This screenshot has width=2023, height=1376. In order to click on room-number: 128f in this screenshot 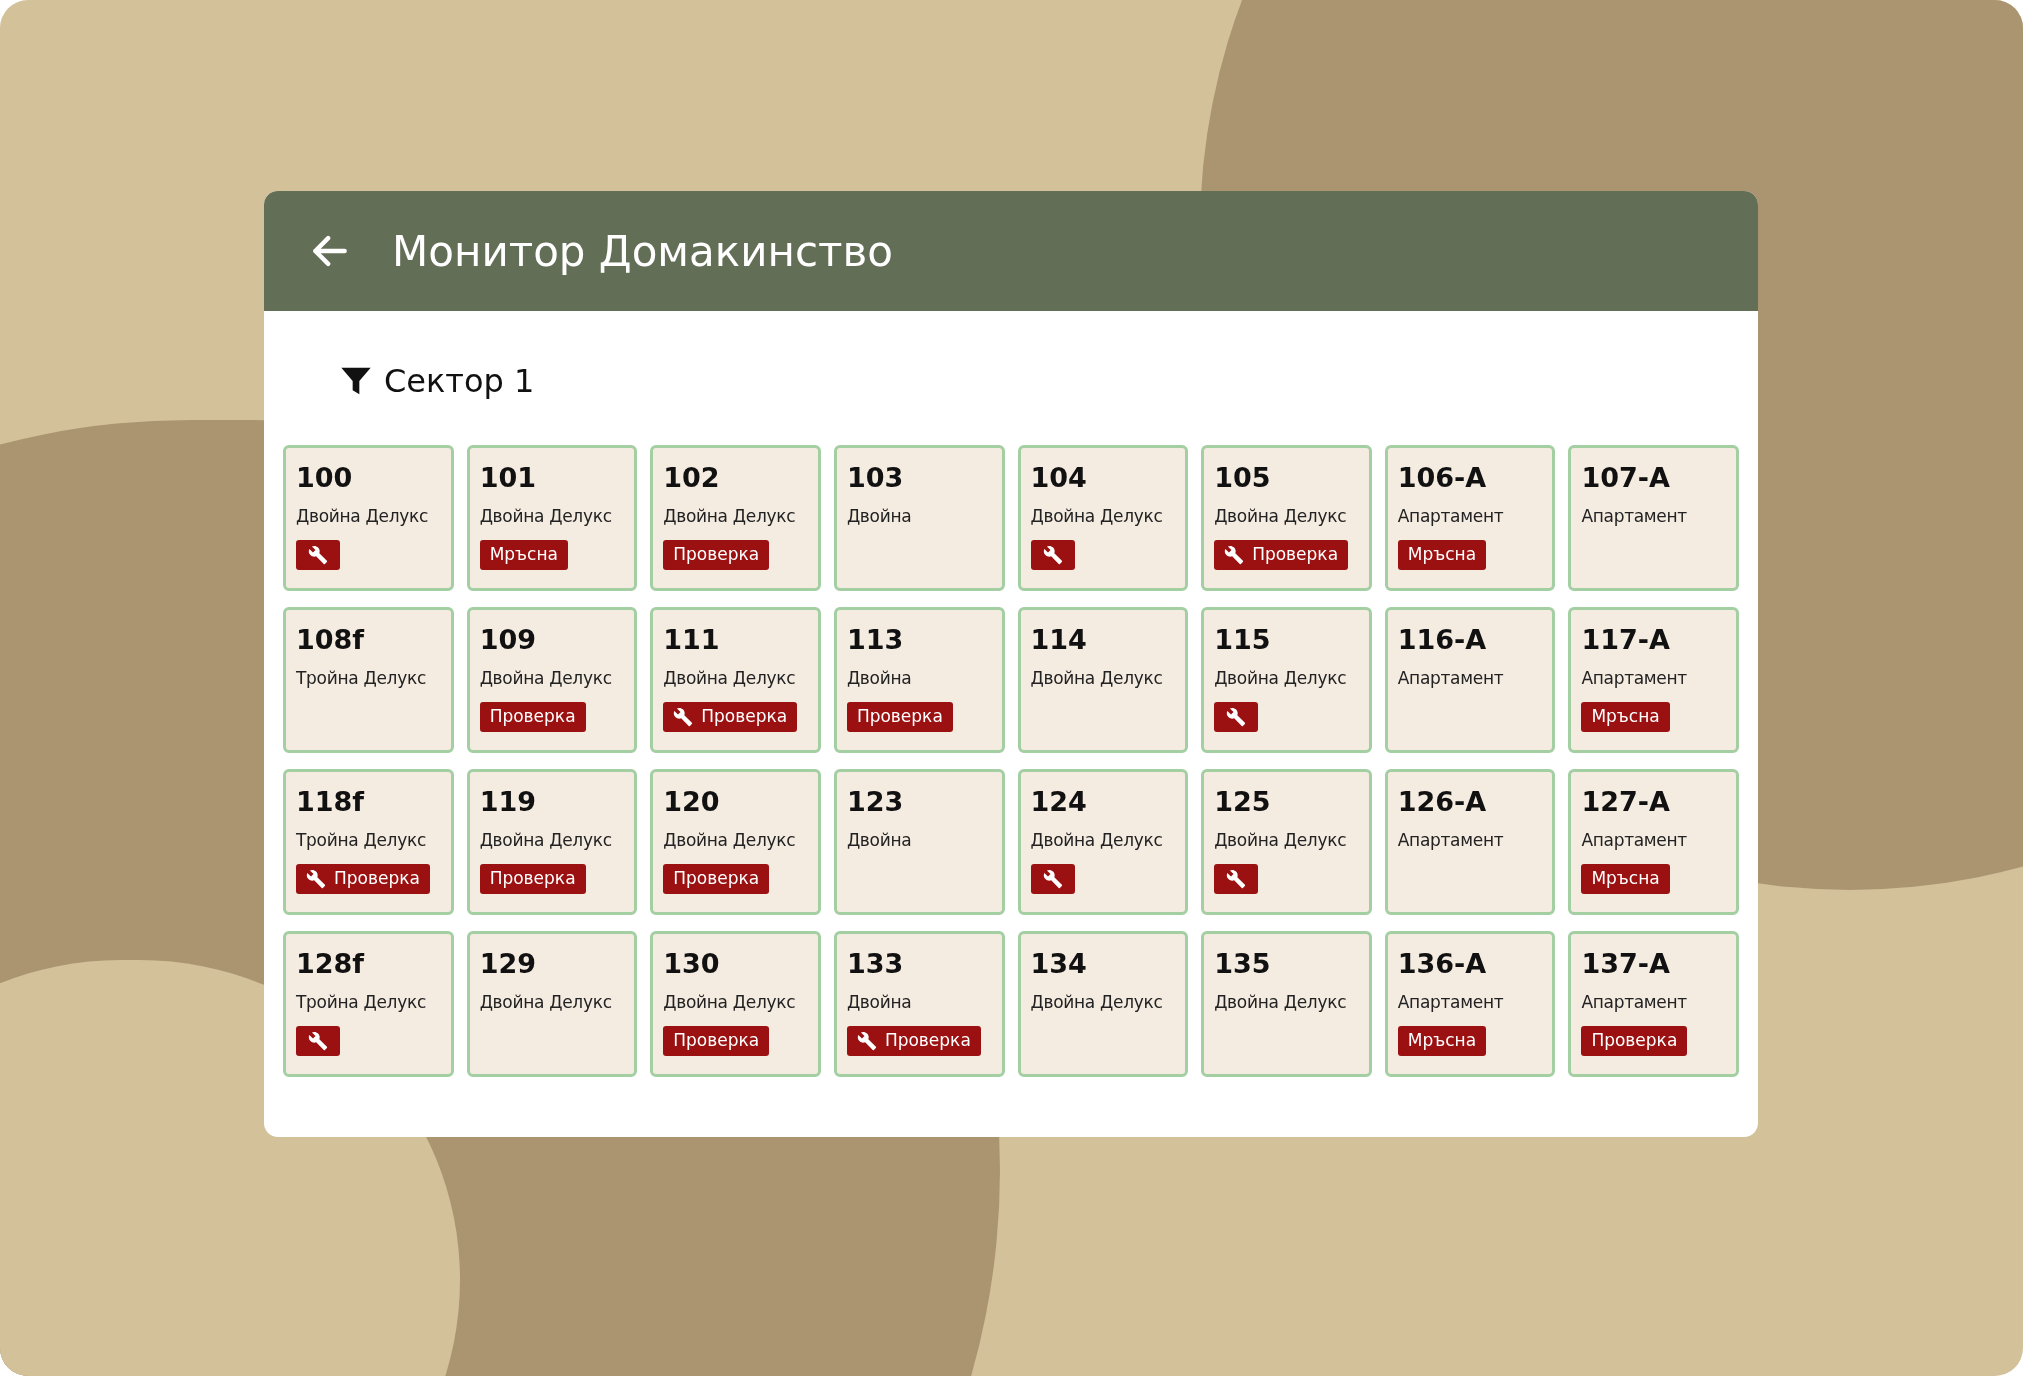, I will do `click(331, 964)`.